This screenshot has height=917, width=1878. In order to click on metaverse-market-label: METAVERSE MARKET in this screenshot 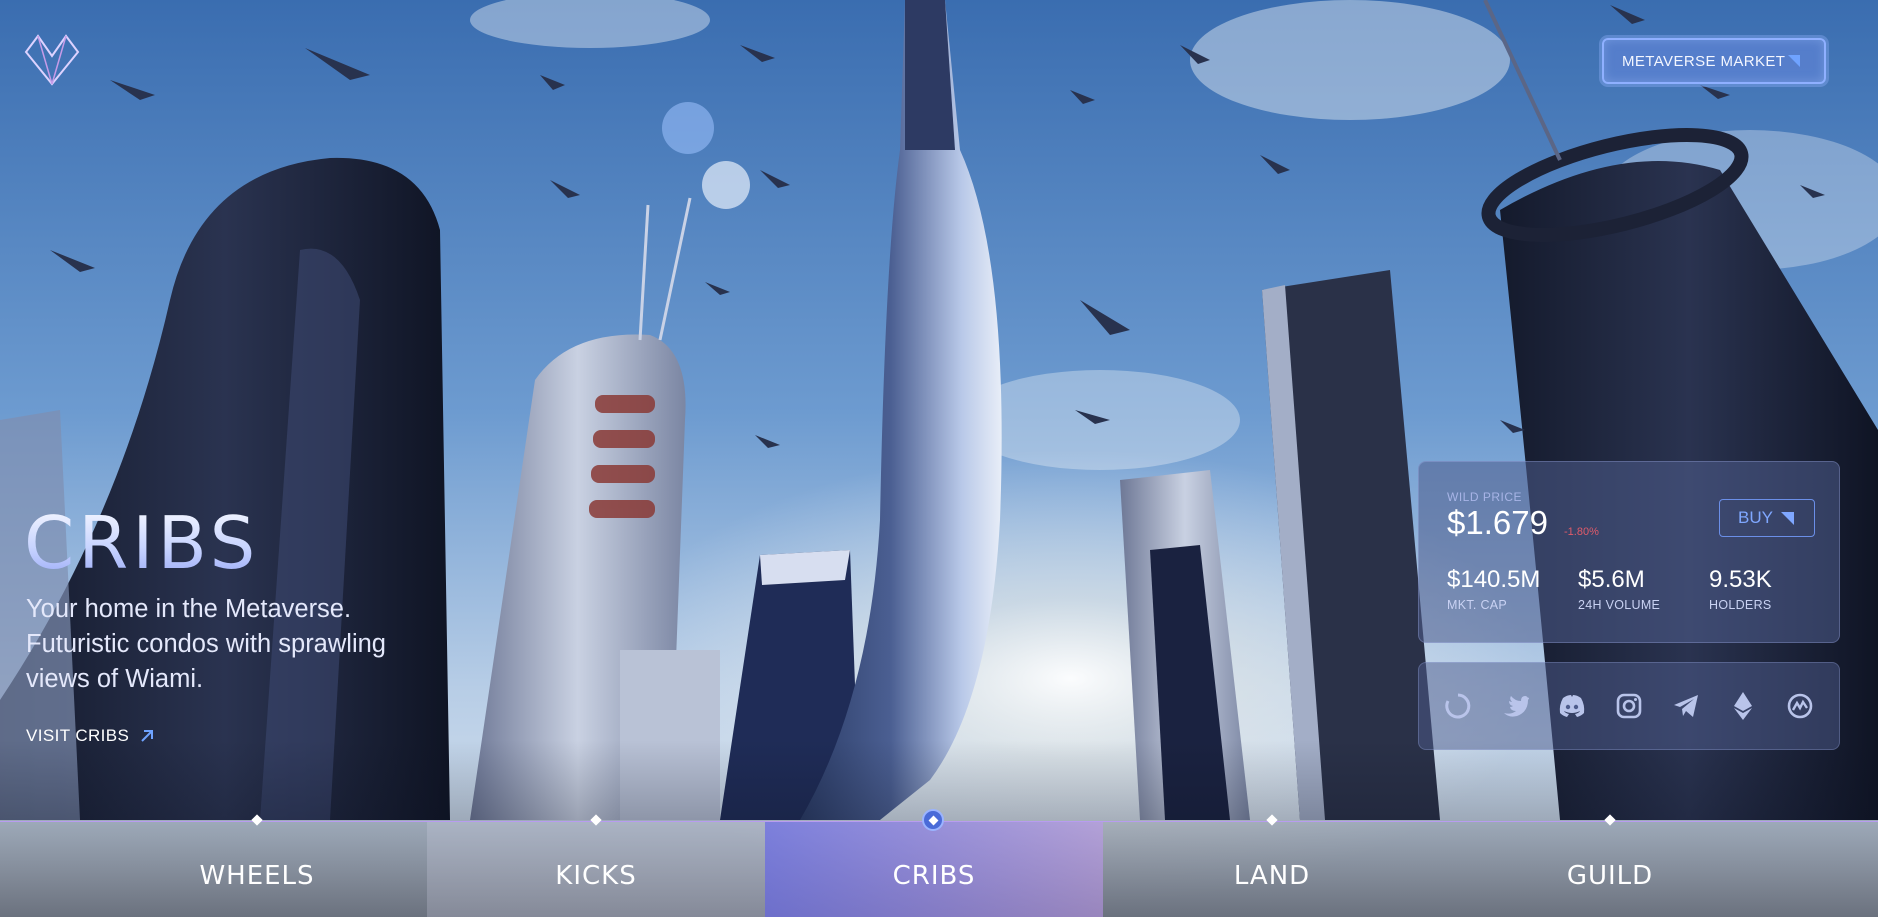, I will do `click(1704, 61)`.